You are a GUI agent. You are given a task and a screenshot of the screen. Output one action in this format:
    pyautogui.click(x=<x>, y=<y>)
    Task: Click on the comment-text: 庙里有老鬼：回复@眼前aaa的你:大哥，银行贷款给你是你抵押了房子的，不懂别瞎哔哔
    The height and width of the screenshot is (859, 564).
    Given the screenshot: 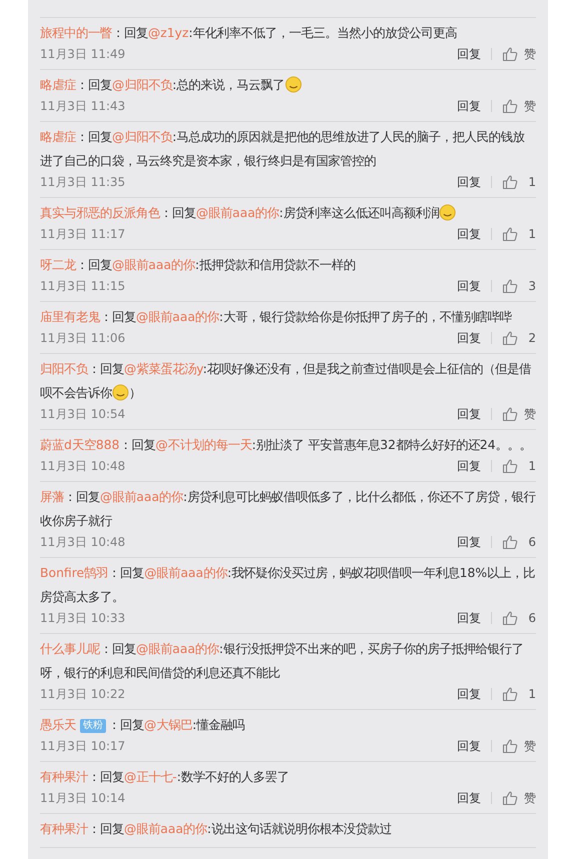 What is the action you would take?
    pyautogui.click(x=276, y=317)
    